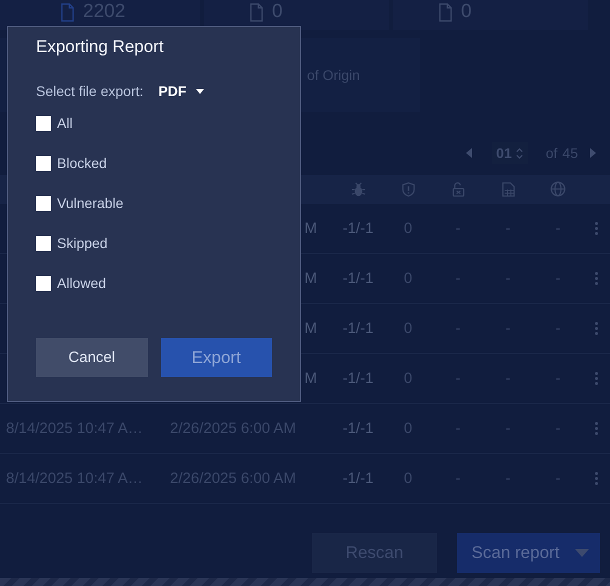 The image size is (610, 586). What do you see at coordinates (90, 203) in the screenshot?
I see `checkbox-label: Vulnerable` at bounding box center [90, 203].